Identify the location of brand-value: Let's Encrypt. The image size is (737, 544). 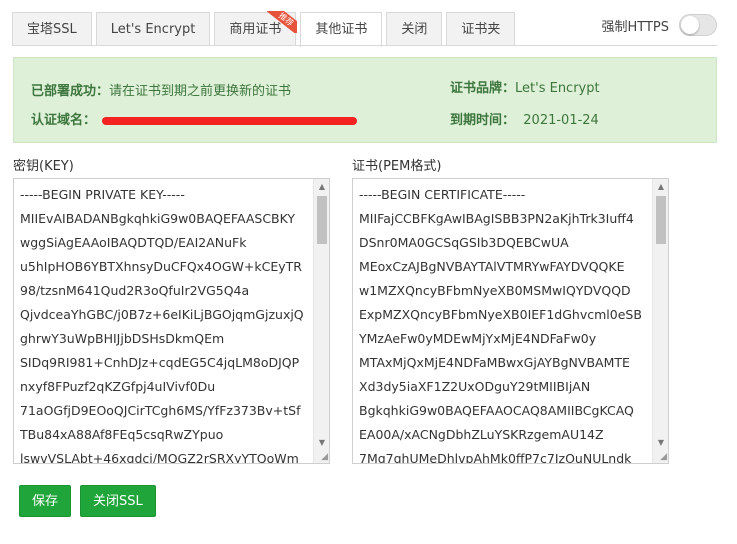
(557, 88).